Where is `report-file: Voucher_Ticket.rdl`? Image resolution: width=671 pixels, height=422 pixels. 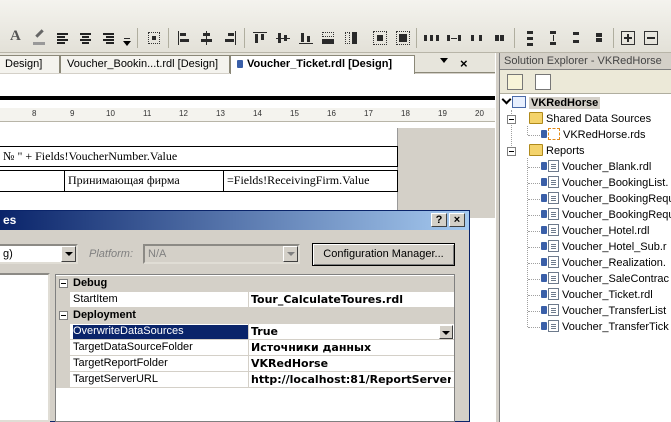 report-file: Voucher_Ticket.rdl is located at coordinates (597, 295).